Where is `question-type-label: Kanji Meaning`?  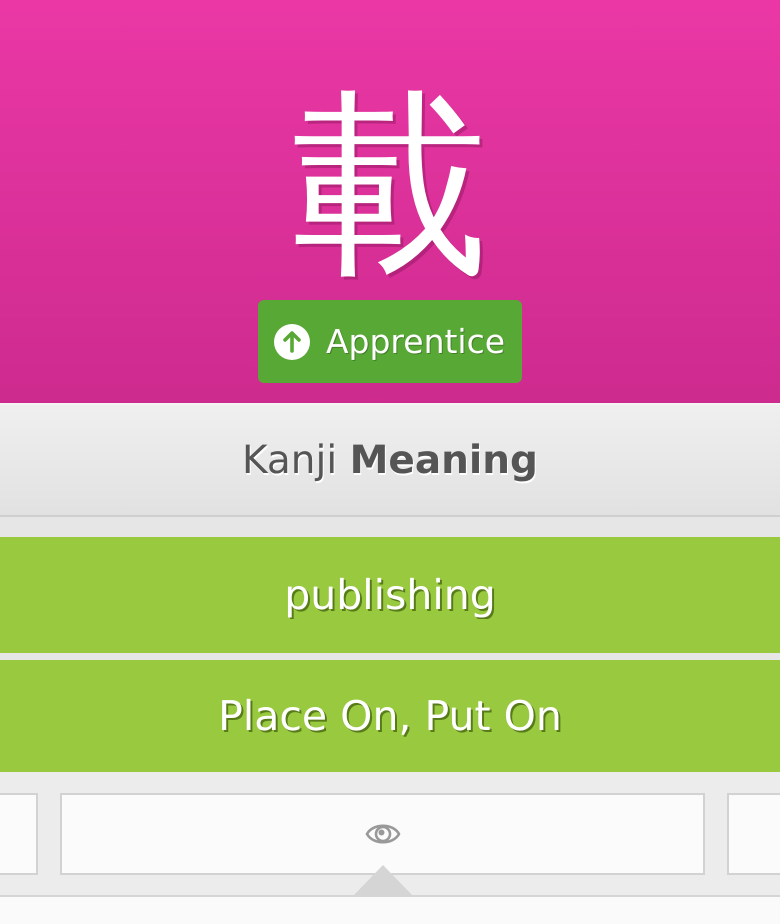 question-type-label: Kanji Meaning is located at coordinates (390, 460).